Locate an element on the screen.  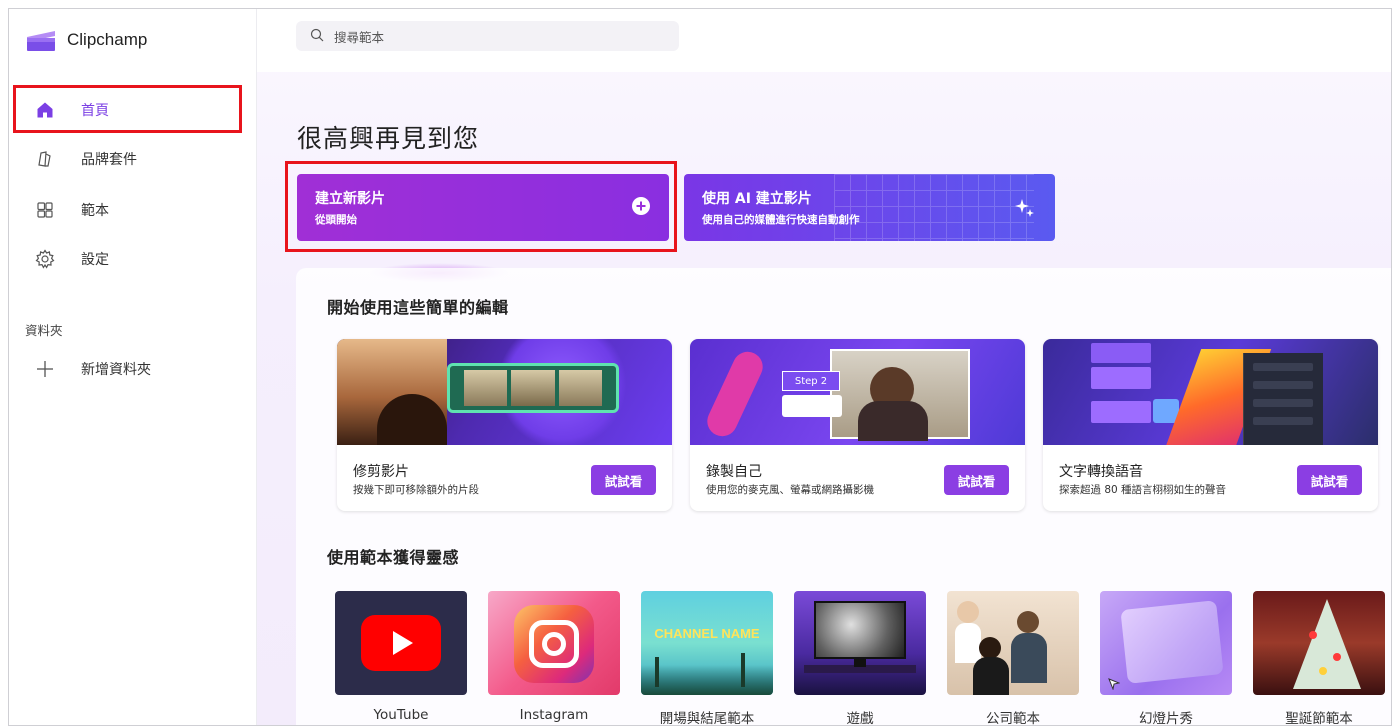
top-bar: 搜尋範本 is located at coordinates (824, 40).